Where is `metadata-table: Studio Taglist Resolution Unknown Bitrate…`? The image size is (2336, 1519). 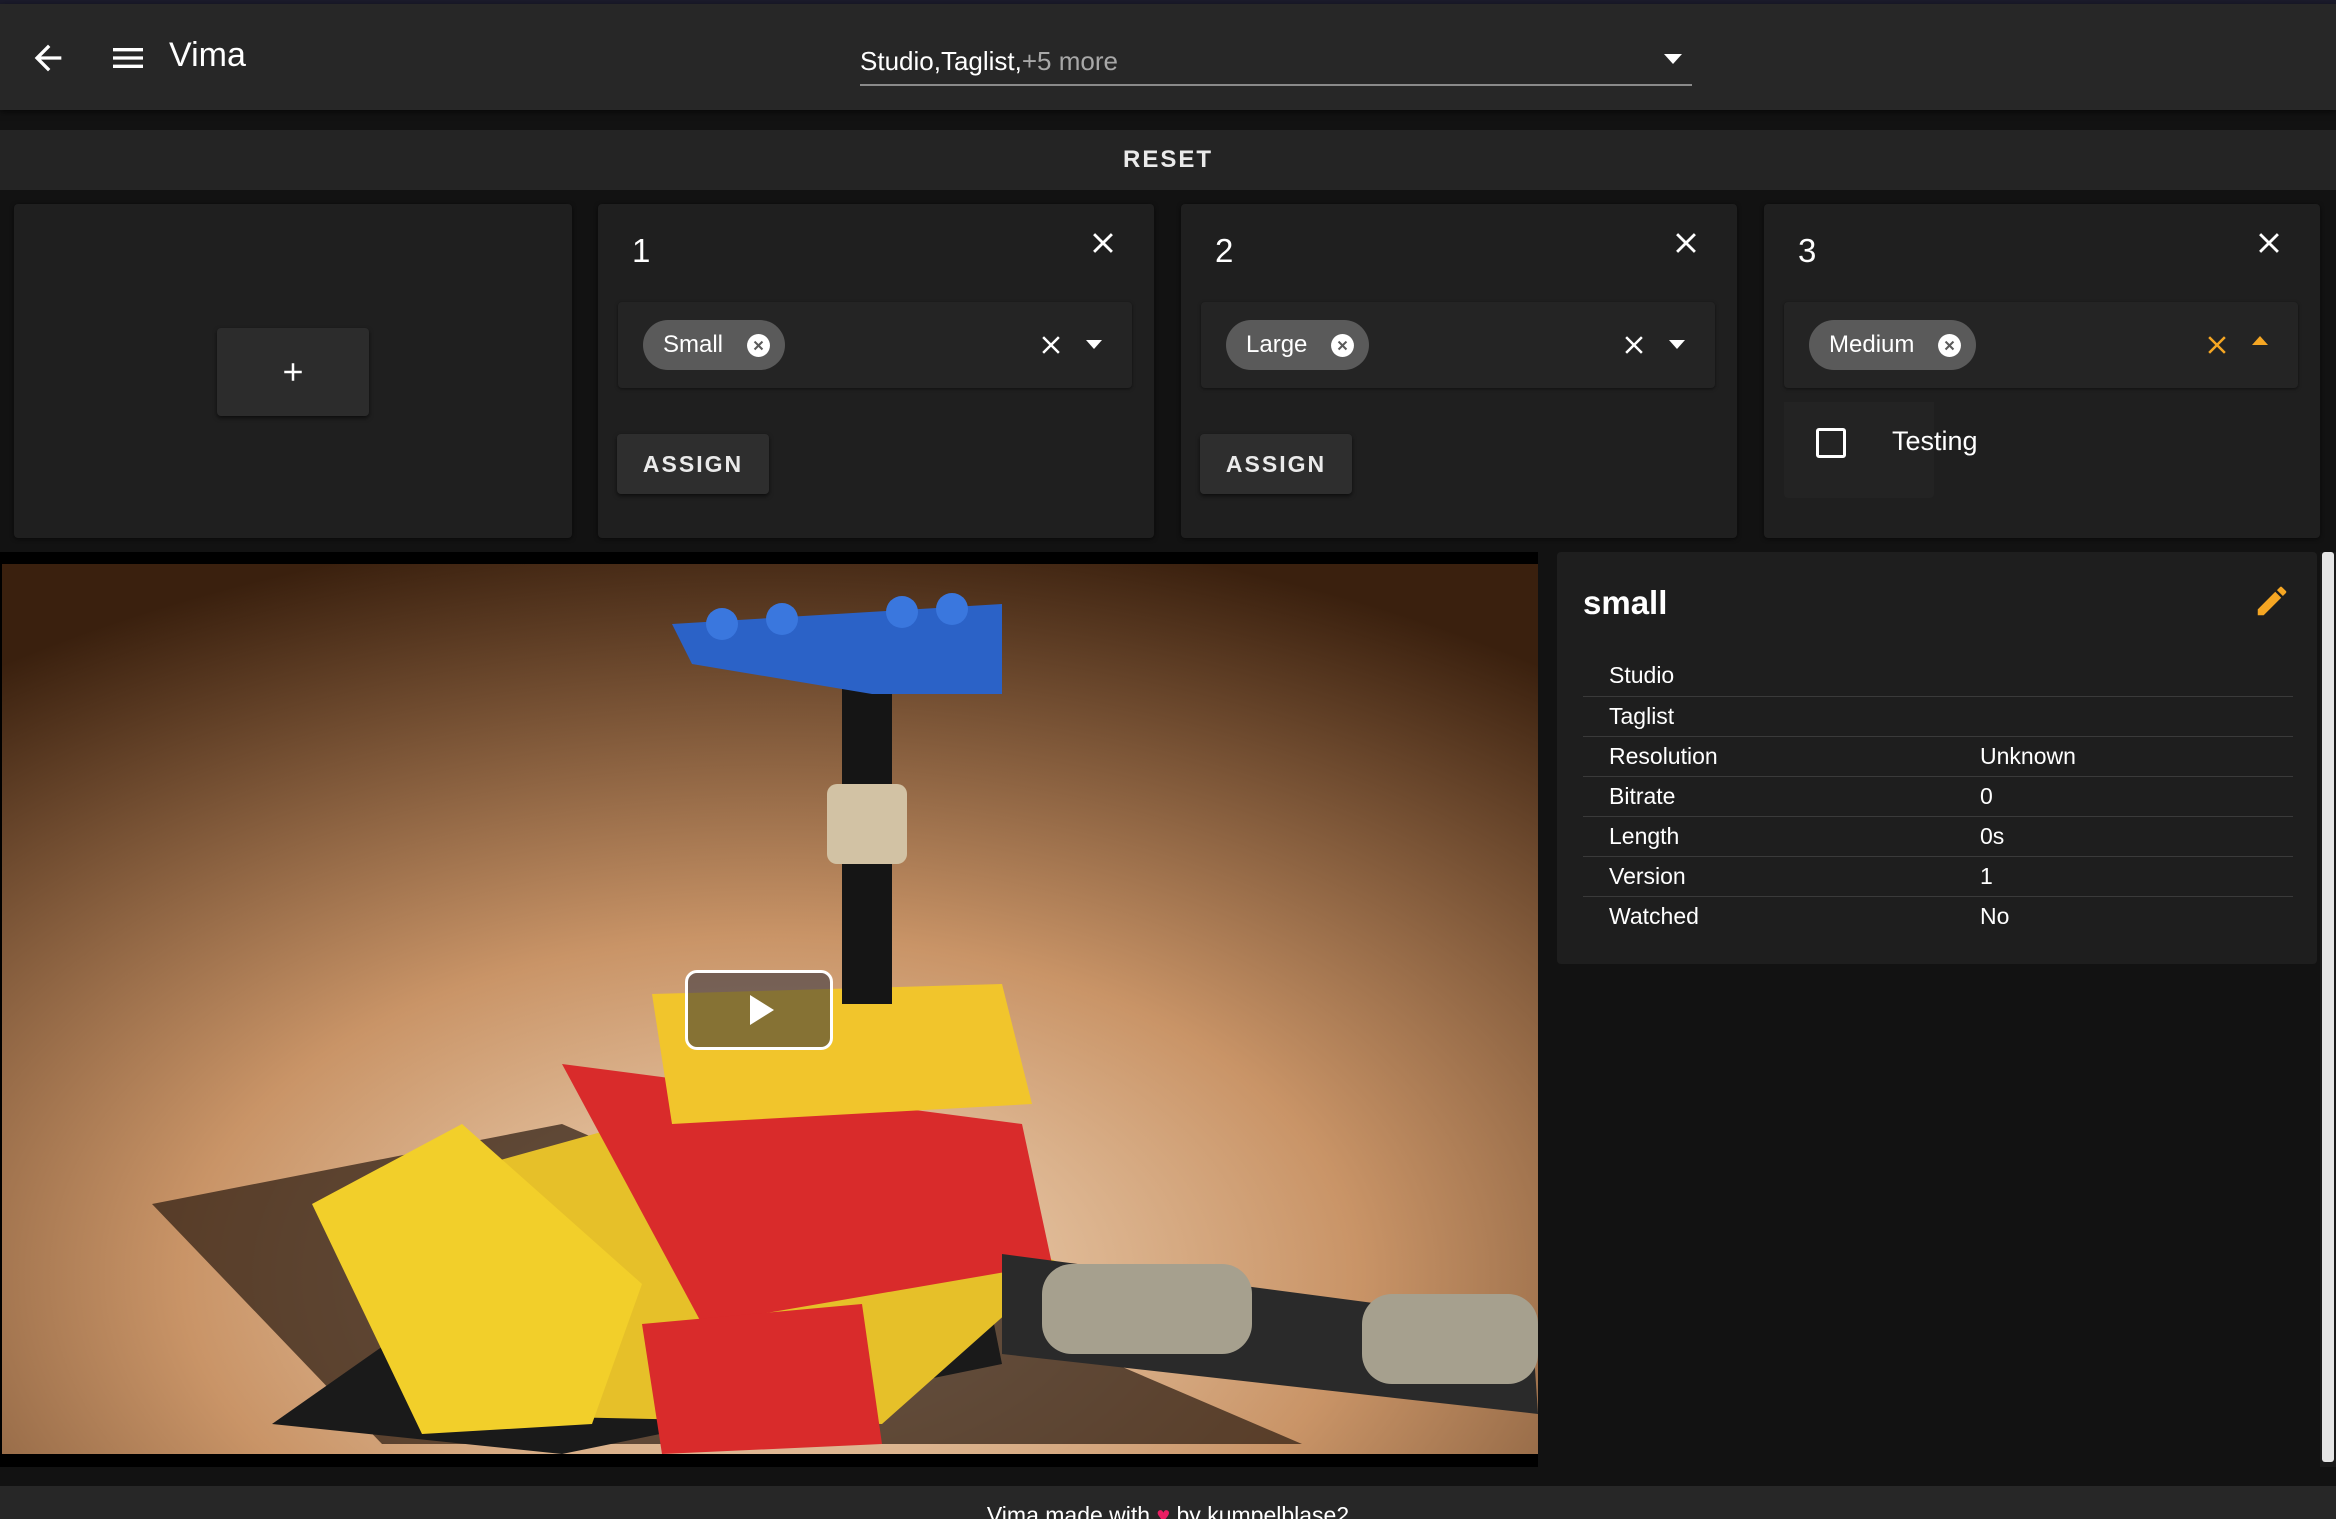 metadata-table: Studio Taglist Resolution Unknown Bitrate… is located at coordinates (1938, 796).